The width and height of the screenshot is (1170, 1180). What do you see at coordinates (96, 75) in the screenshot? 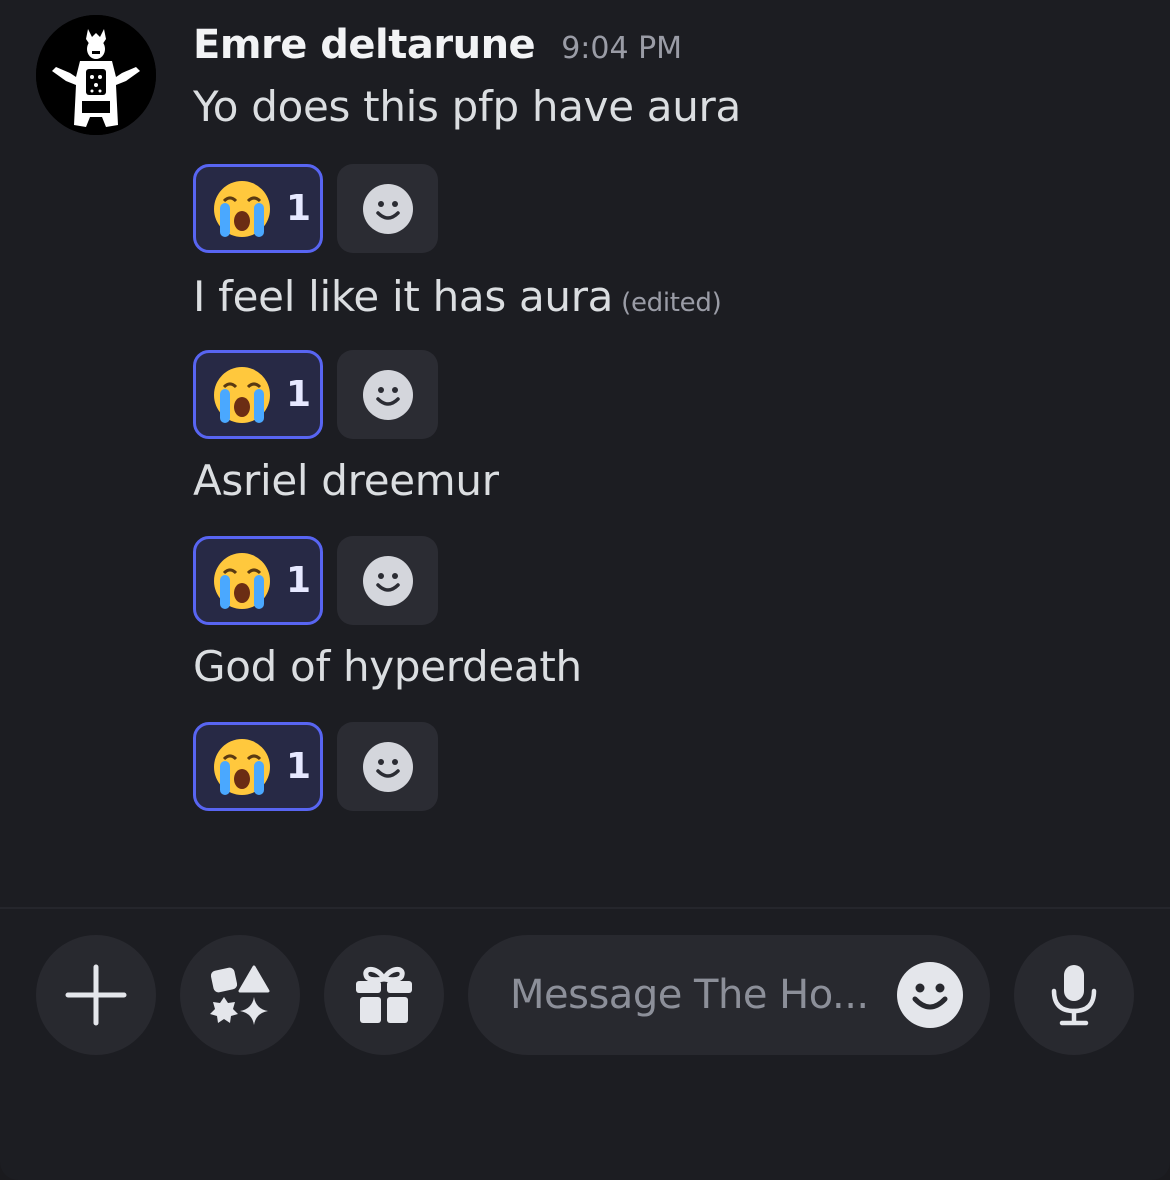
I see `user-avatar` at bounding box center [96, 75].